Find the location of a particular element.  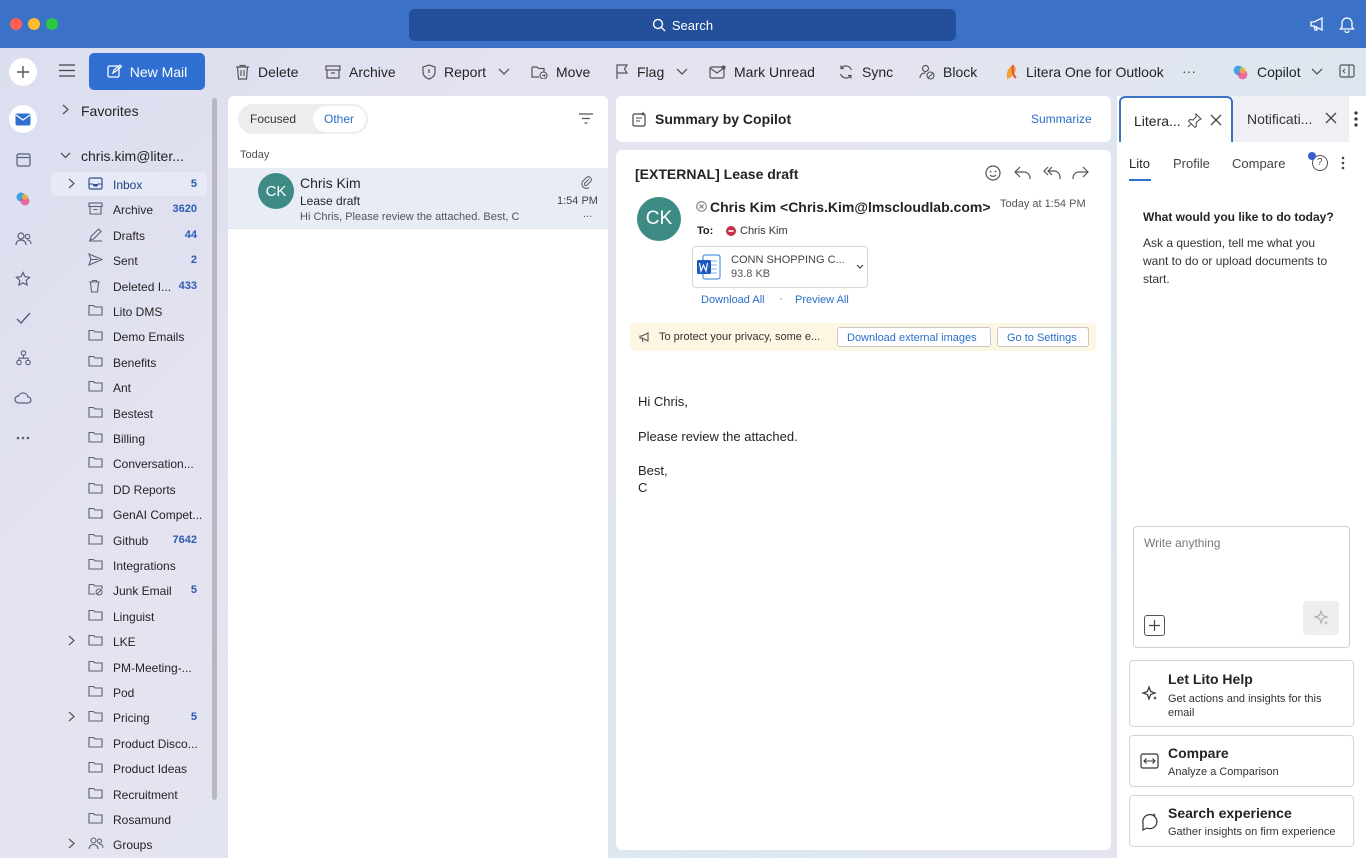

favorites-chevron-right-icon is located at coordinates (65, 109).